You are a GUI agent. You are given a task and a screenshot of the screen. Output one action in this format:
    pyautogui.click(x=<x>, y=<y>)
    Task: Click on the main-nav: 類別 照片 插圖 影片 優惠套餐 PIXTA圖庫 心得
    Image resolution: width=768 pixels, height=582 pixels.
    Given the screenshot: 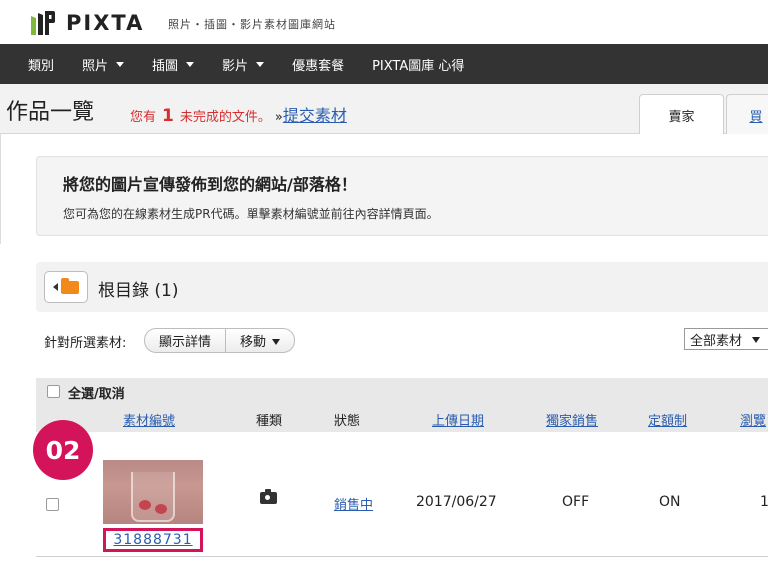 What is the action you would take?
    pyautogui.click(x=384, y=64)
    